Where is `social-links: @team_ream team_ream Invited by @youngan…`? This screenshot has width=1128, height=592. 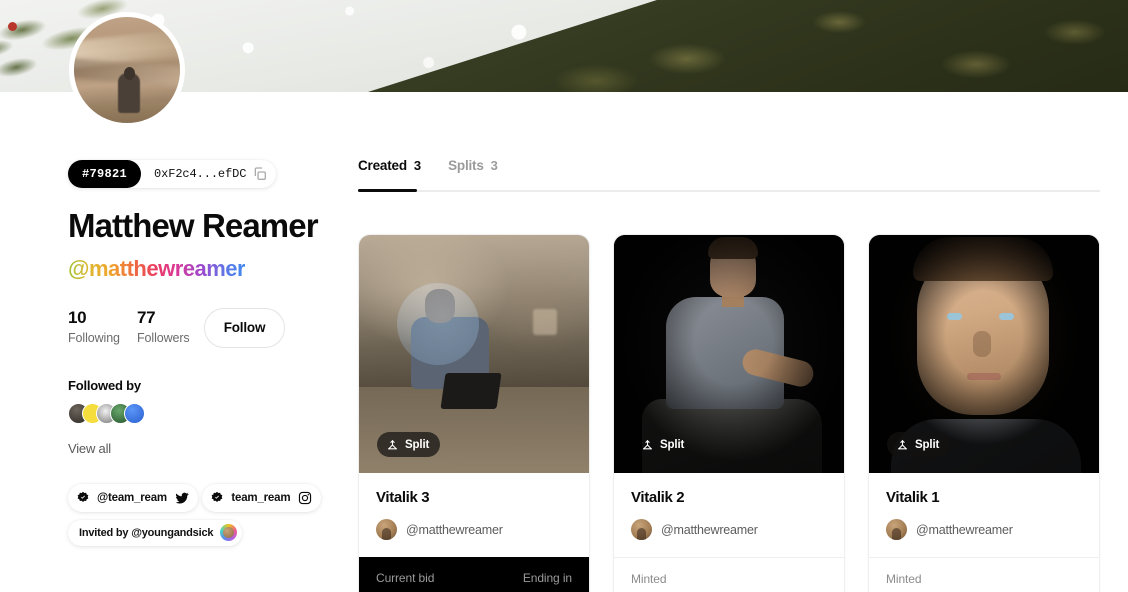 social-links: @team_ream team_ream Invited by @youngan… is located at coordinates (199, 518).